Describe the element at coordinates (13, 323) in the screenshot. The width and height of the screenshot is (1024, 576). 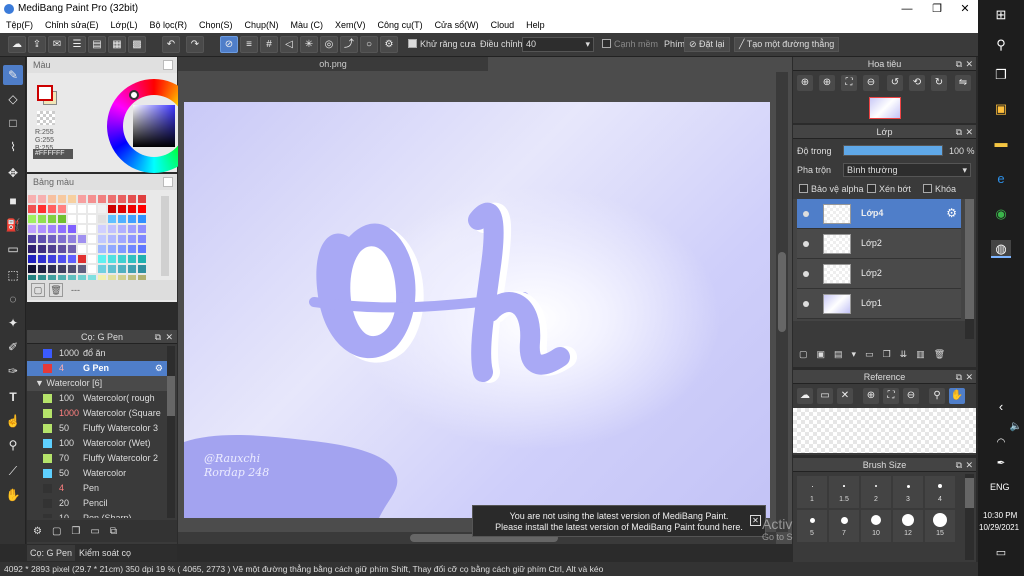
I see `magic-wand-tool-icon: ✦` at that location.